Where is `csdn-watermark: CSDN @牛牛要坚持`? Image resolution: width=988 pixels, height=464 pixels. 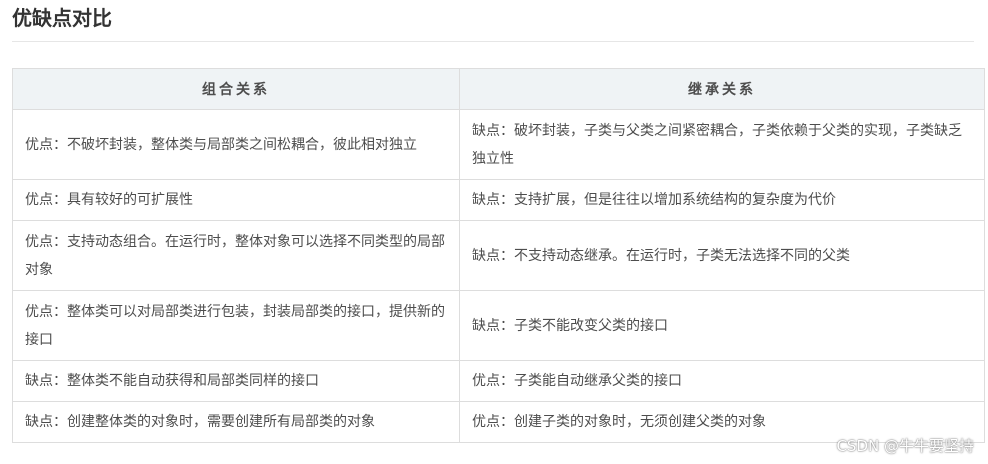
csdn-watermark: CSDN @牛牛要坚持 is located at coordinates (905, 446).